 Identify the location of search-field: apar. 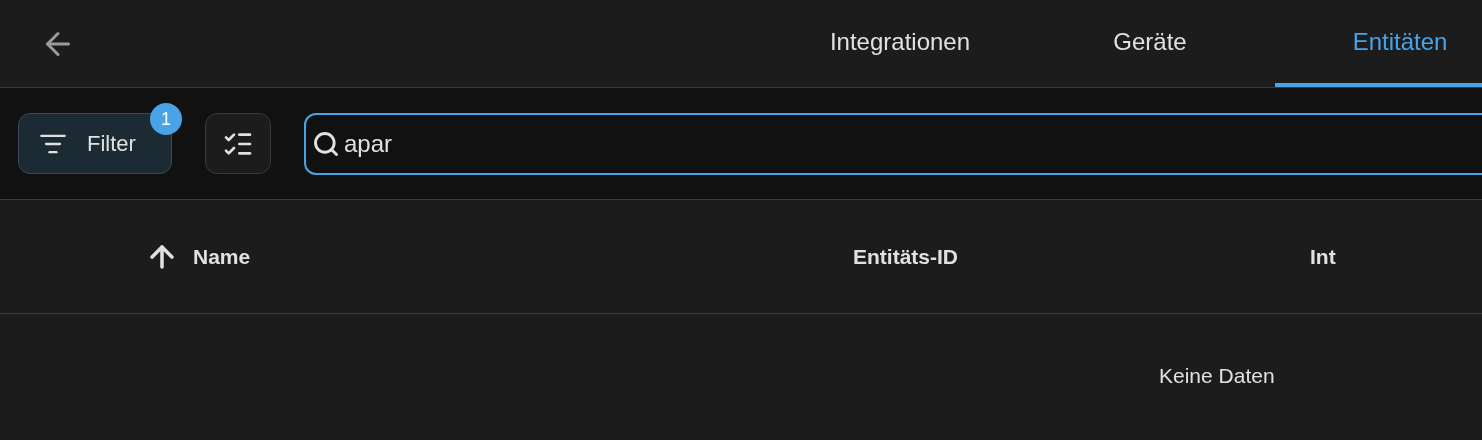
(893, 143).